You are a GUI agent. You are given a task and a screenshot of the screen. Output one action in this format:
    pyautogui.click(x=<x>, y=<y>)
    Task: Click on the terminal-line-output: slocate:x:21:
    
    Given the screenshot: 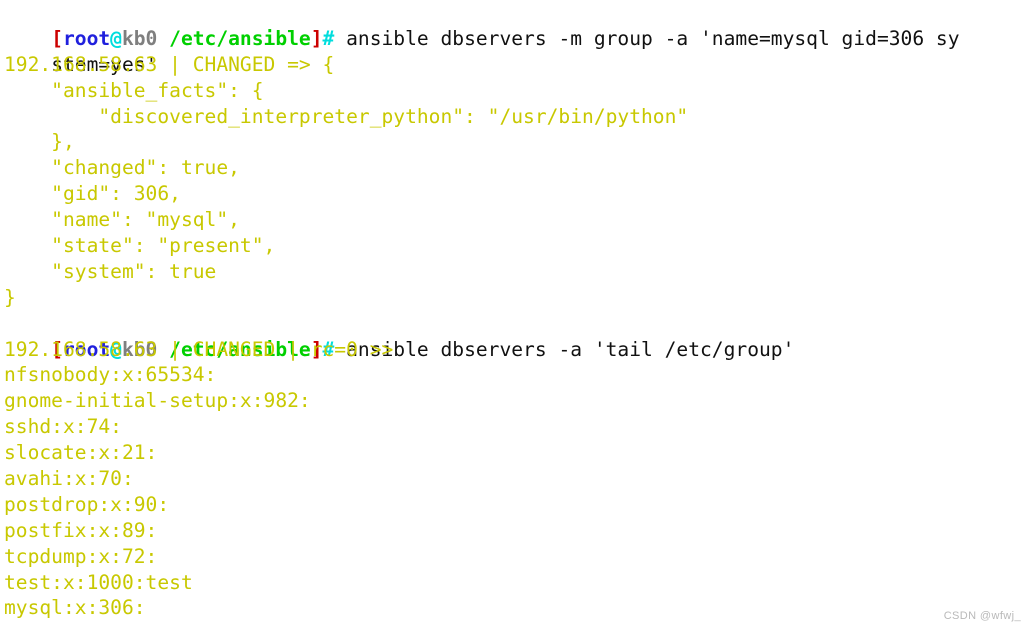 What is the action you would take?
    pyautogui.click(x=514, y=453)
    